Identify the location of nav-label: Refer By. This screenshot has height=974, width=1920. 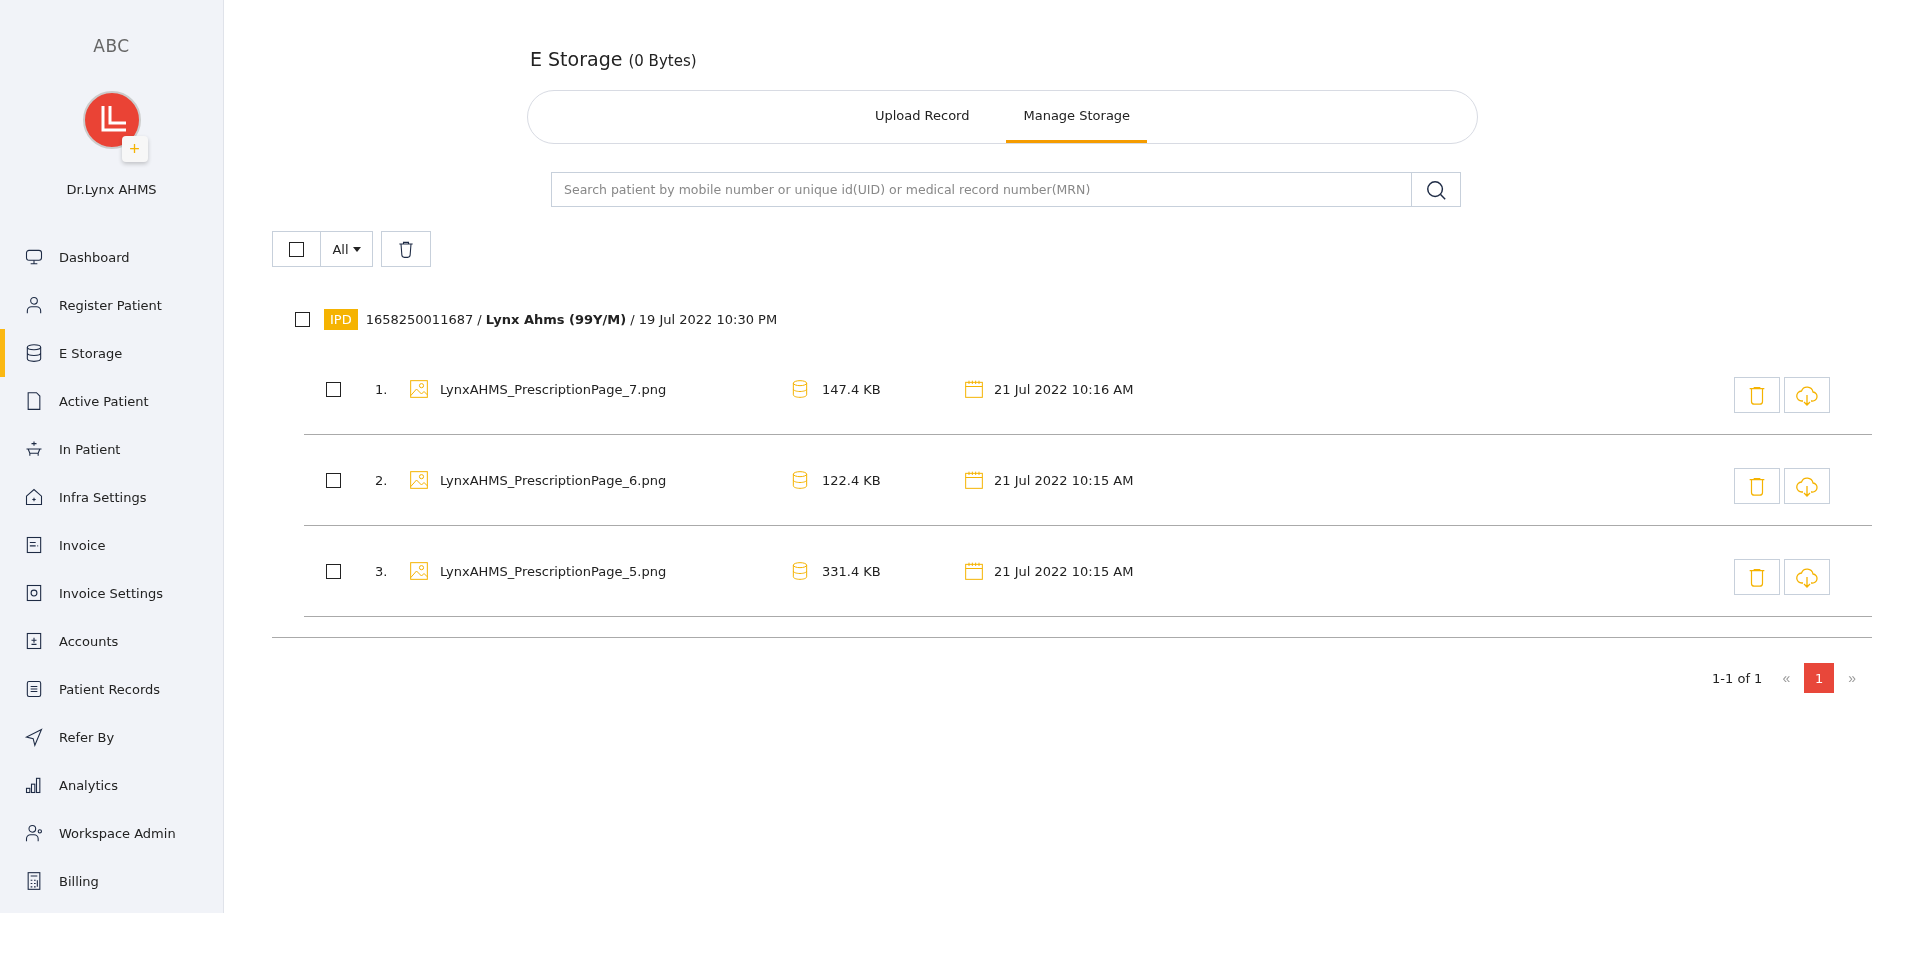
(87, 737).